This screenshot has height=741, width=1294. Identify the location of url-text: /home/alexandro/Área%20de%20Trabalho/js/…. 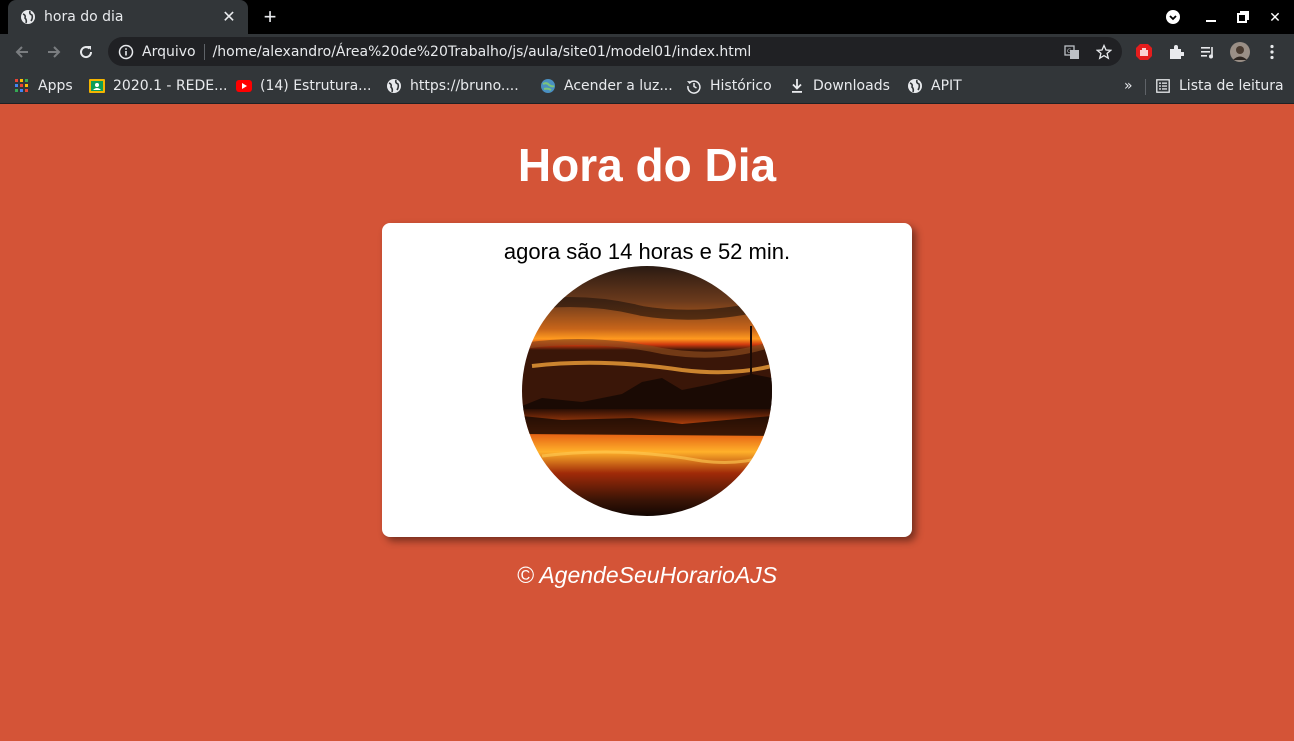
(482, 52).